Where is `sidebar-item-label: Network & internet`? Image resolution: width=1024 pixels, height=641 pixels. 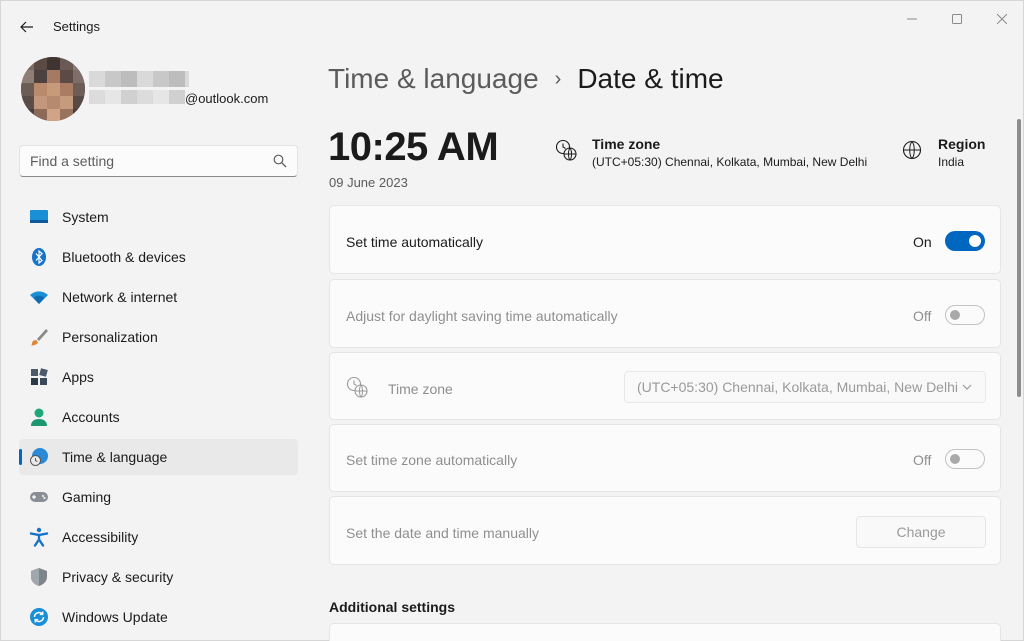 sidebar-item-label: Network & internet is located at coordinates (120, 297).